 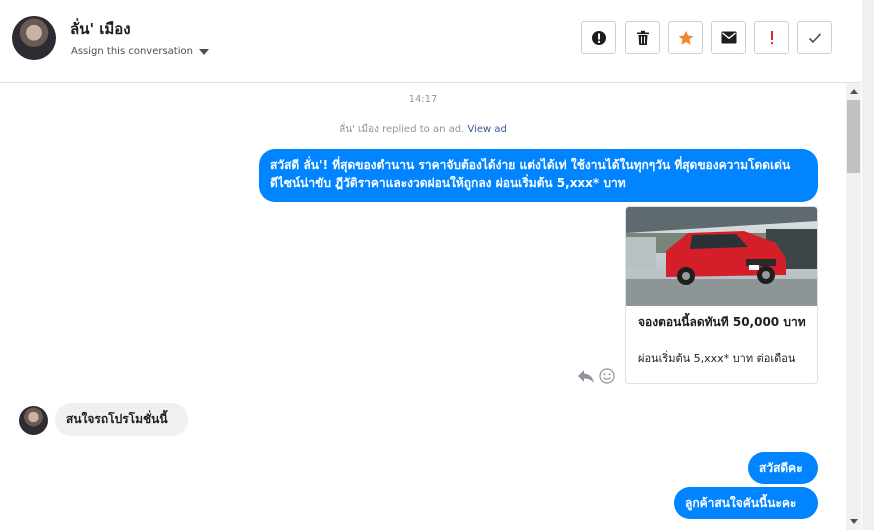 I want to click on scrollbar-thumb, so click(x=853, y=136).